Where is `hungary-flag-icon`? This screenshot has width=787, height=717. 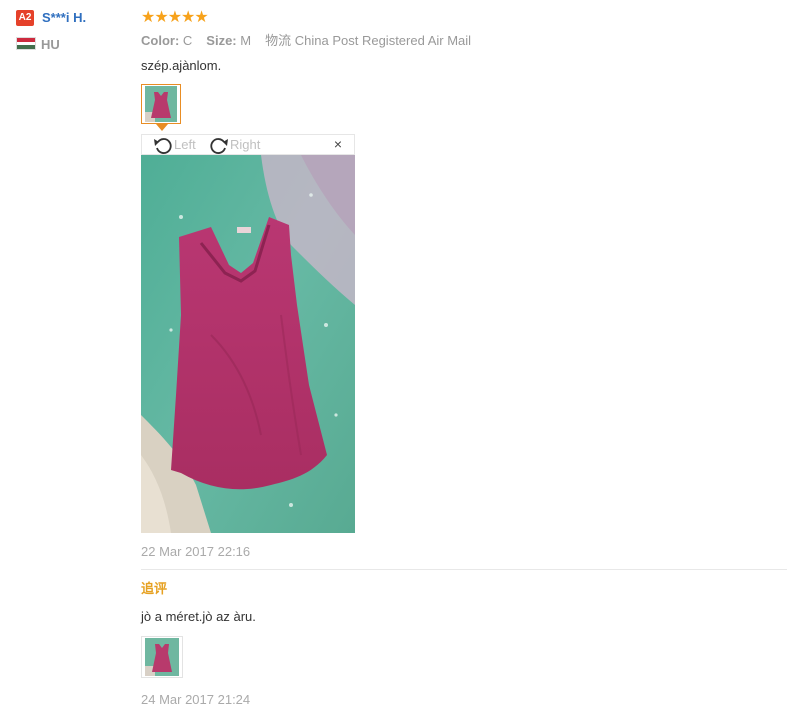 hungary-flag-icon is located at coordinates (26, 43).